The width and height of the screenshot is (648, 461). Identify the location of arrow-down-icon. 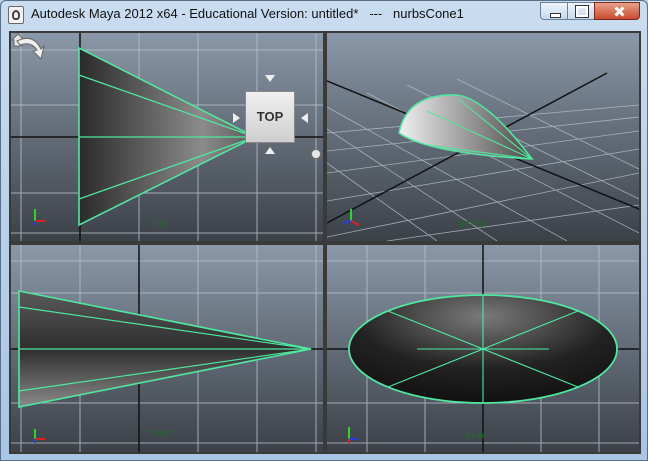
(270, 151).